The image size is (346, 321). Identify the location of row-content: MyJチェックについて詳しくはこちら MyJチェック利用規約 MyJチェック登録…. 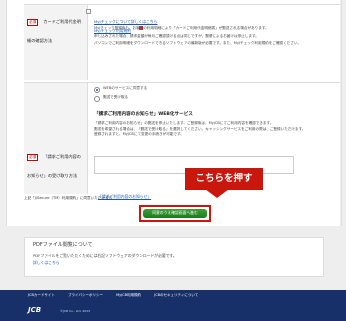
(210, 27).